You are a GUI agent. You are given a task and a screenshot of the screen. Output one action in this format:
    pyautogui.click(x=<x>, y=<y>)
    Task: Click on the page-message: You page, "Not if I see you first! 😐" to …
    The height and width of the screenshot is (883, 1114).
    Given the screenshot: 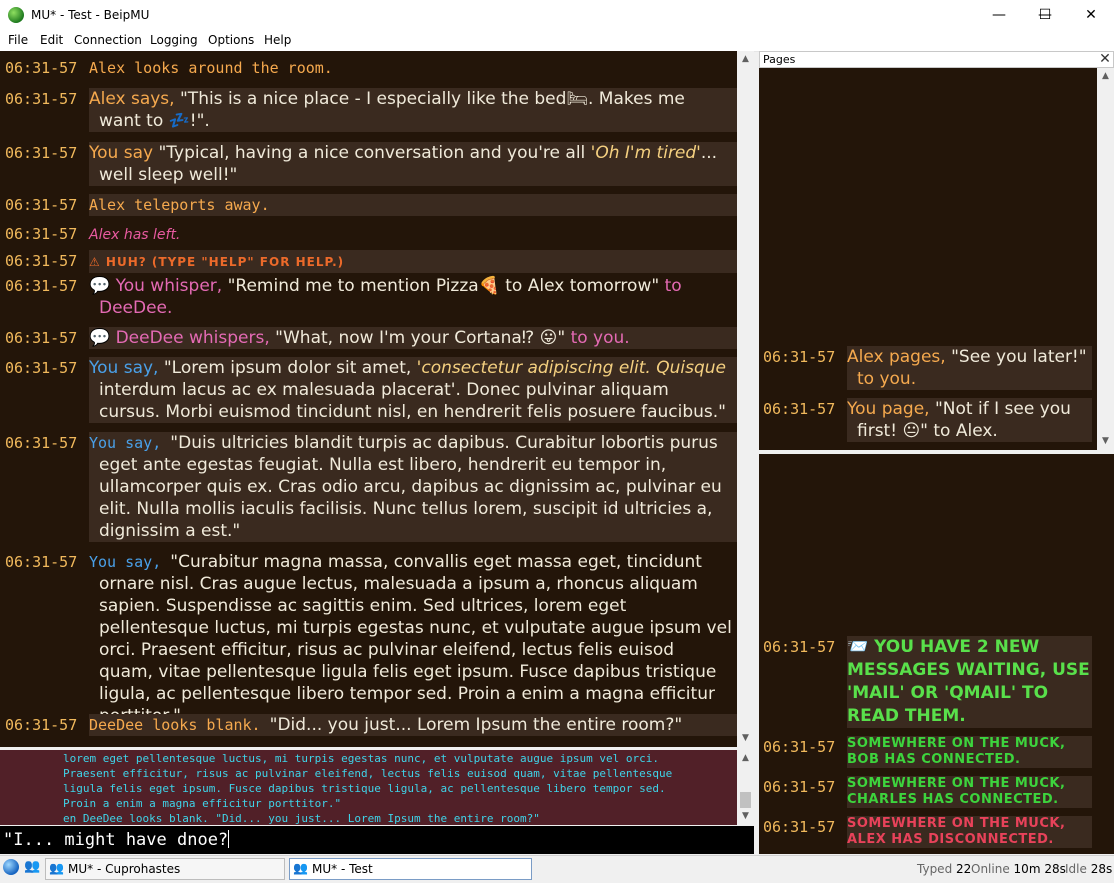 What is the action you would take?
    pyautogui.click(x=969, y=420)
    